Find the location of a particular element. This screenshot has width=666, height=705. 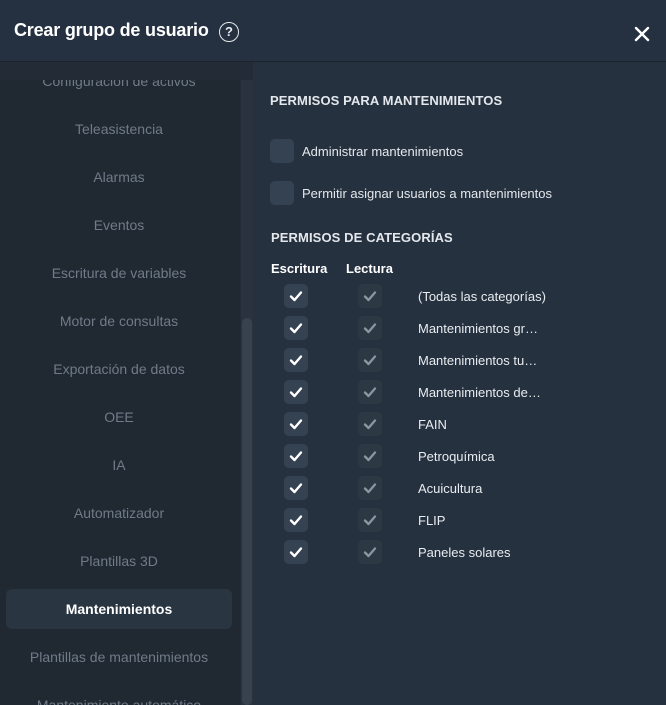

sidebar-item-oee: OEE is located at coordinates (119, 417).